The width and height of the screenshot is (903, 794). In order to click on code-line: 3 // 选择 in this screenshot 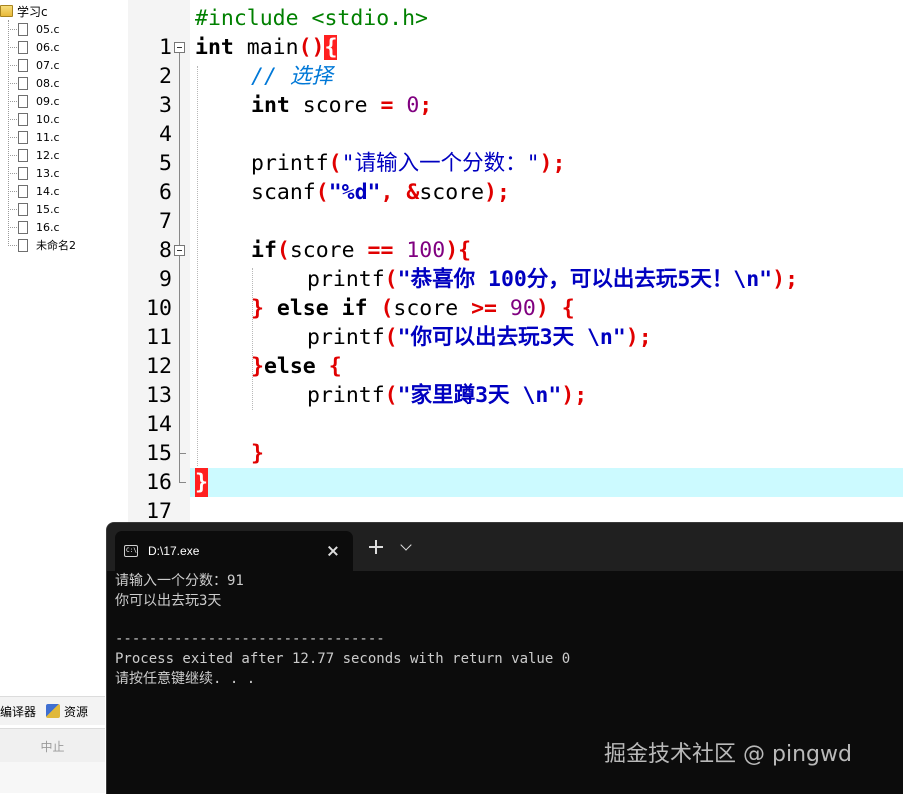, I will do `click(451, 90)`.